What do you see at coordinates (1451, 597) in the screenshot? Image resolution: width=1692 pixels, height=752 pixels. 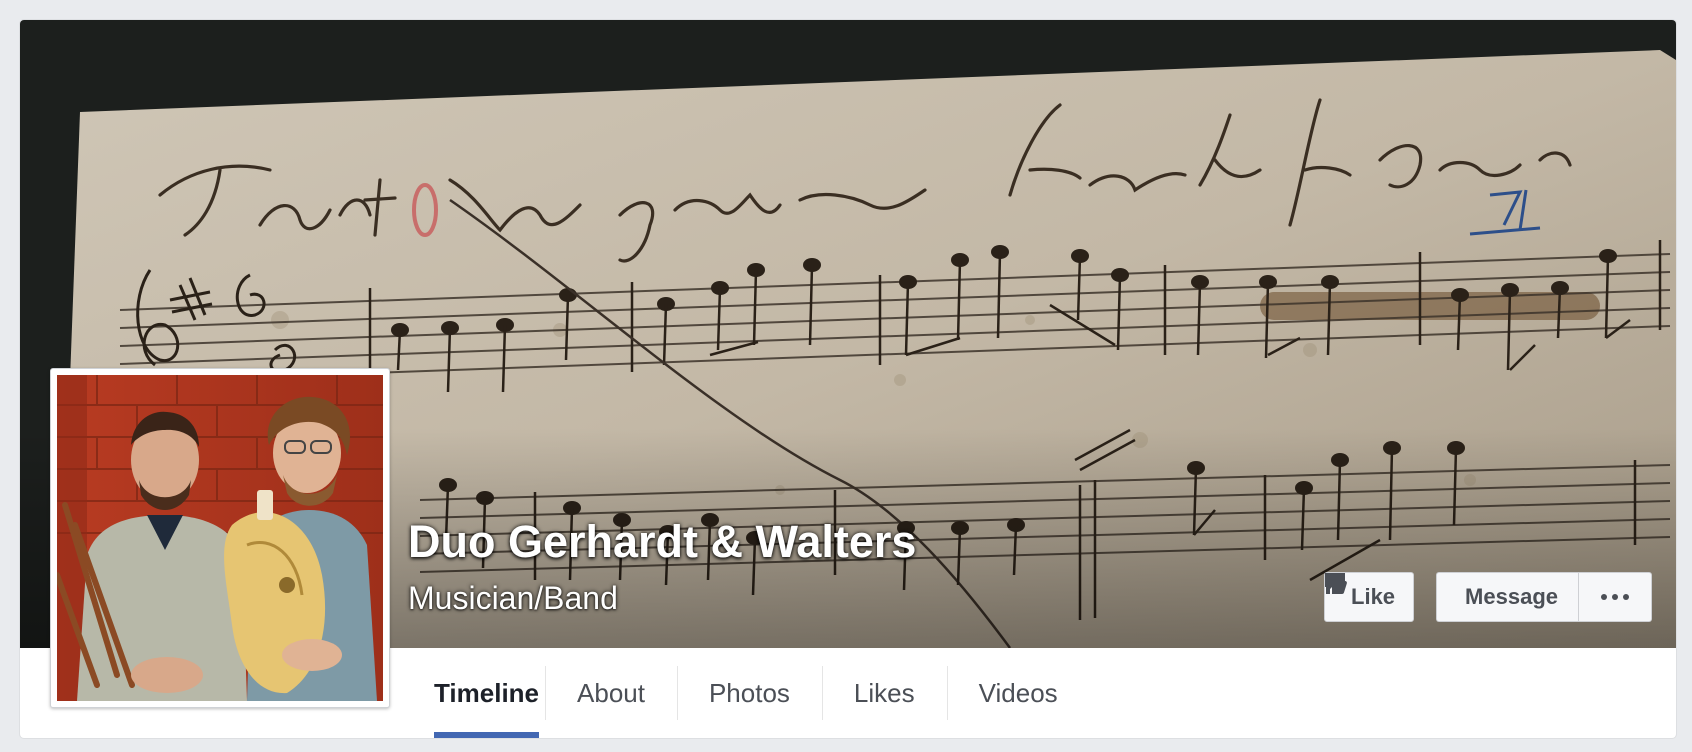 I see `message-button: Message` at bounding box center [1451, 597].